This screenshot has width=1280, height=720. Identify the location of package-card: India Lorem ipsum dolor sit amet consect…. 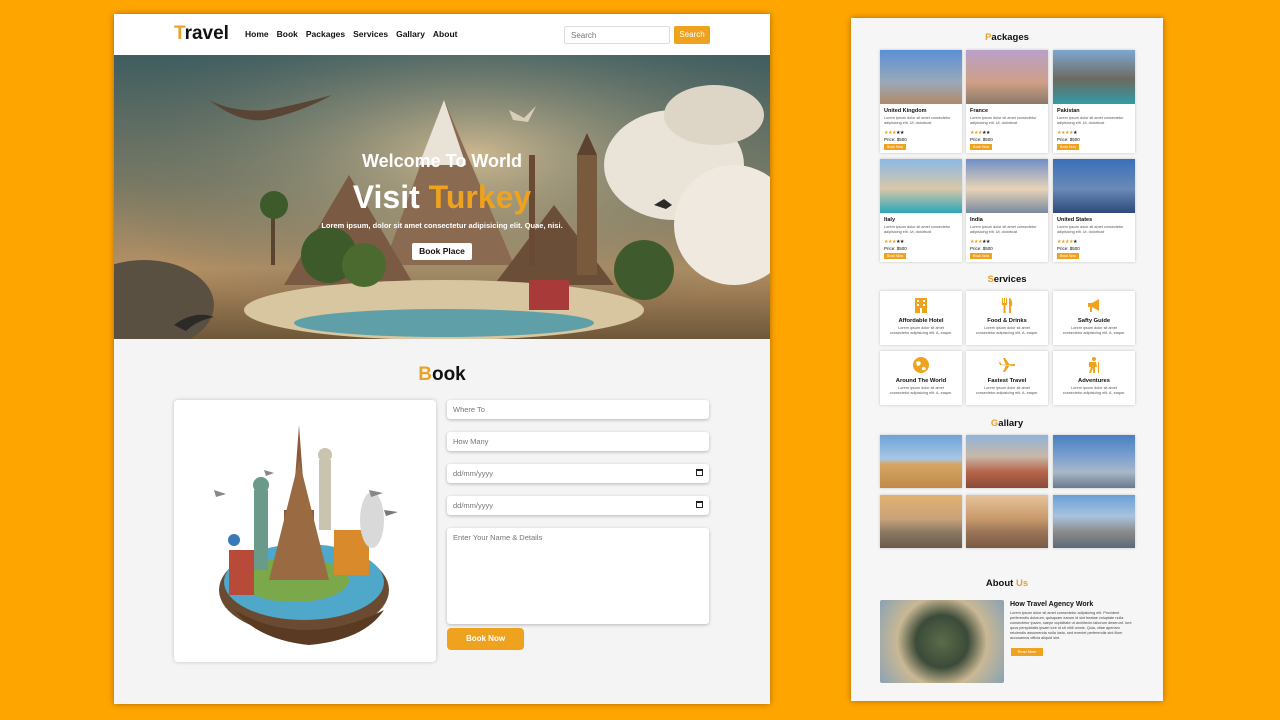
(1007, 210).